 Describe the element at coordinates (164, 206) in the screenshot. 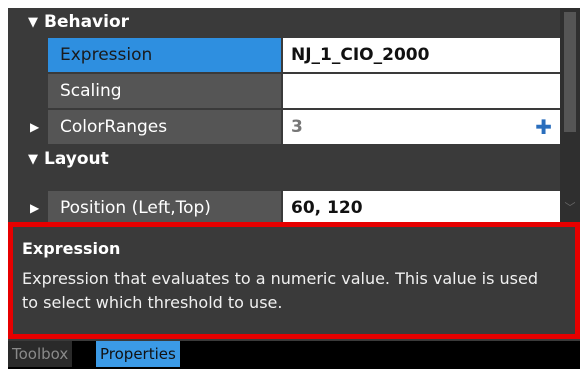

I see `property-name: Position (Left,Top)` at that location.